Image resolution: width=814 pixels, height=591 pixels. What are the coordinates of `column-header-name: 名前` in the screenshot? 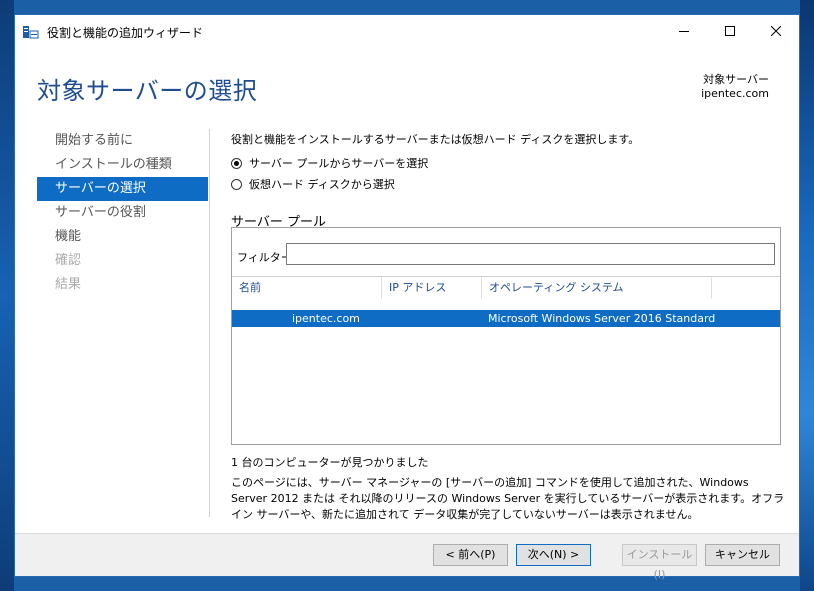 It's located at (307, 288).